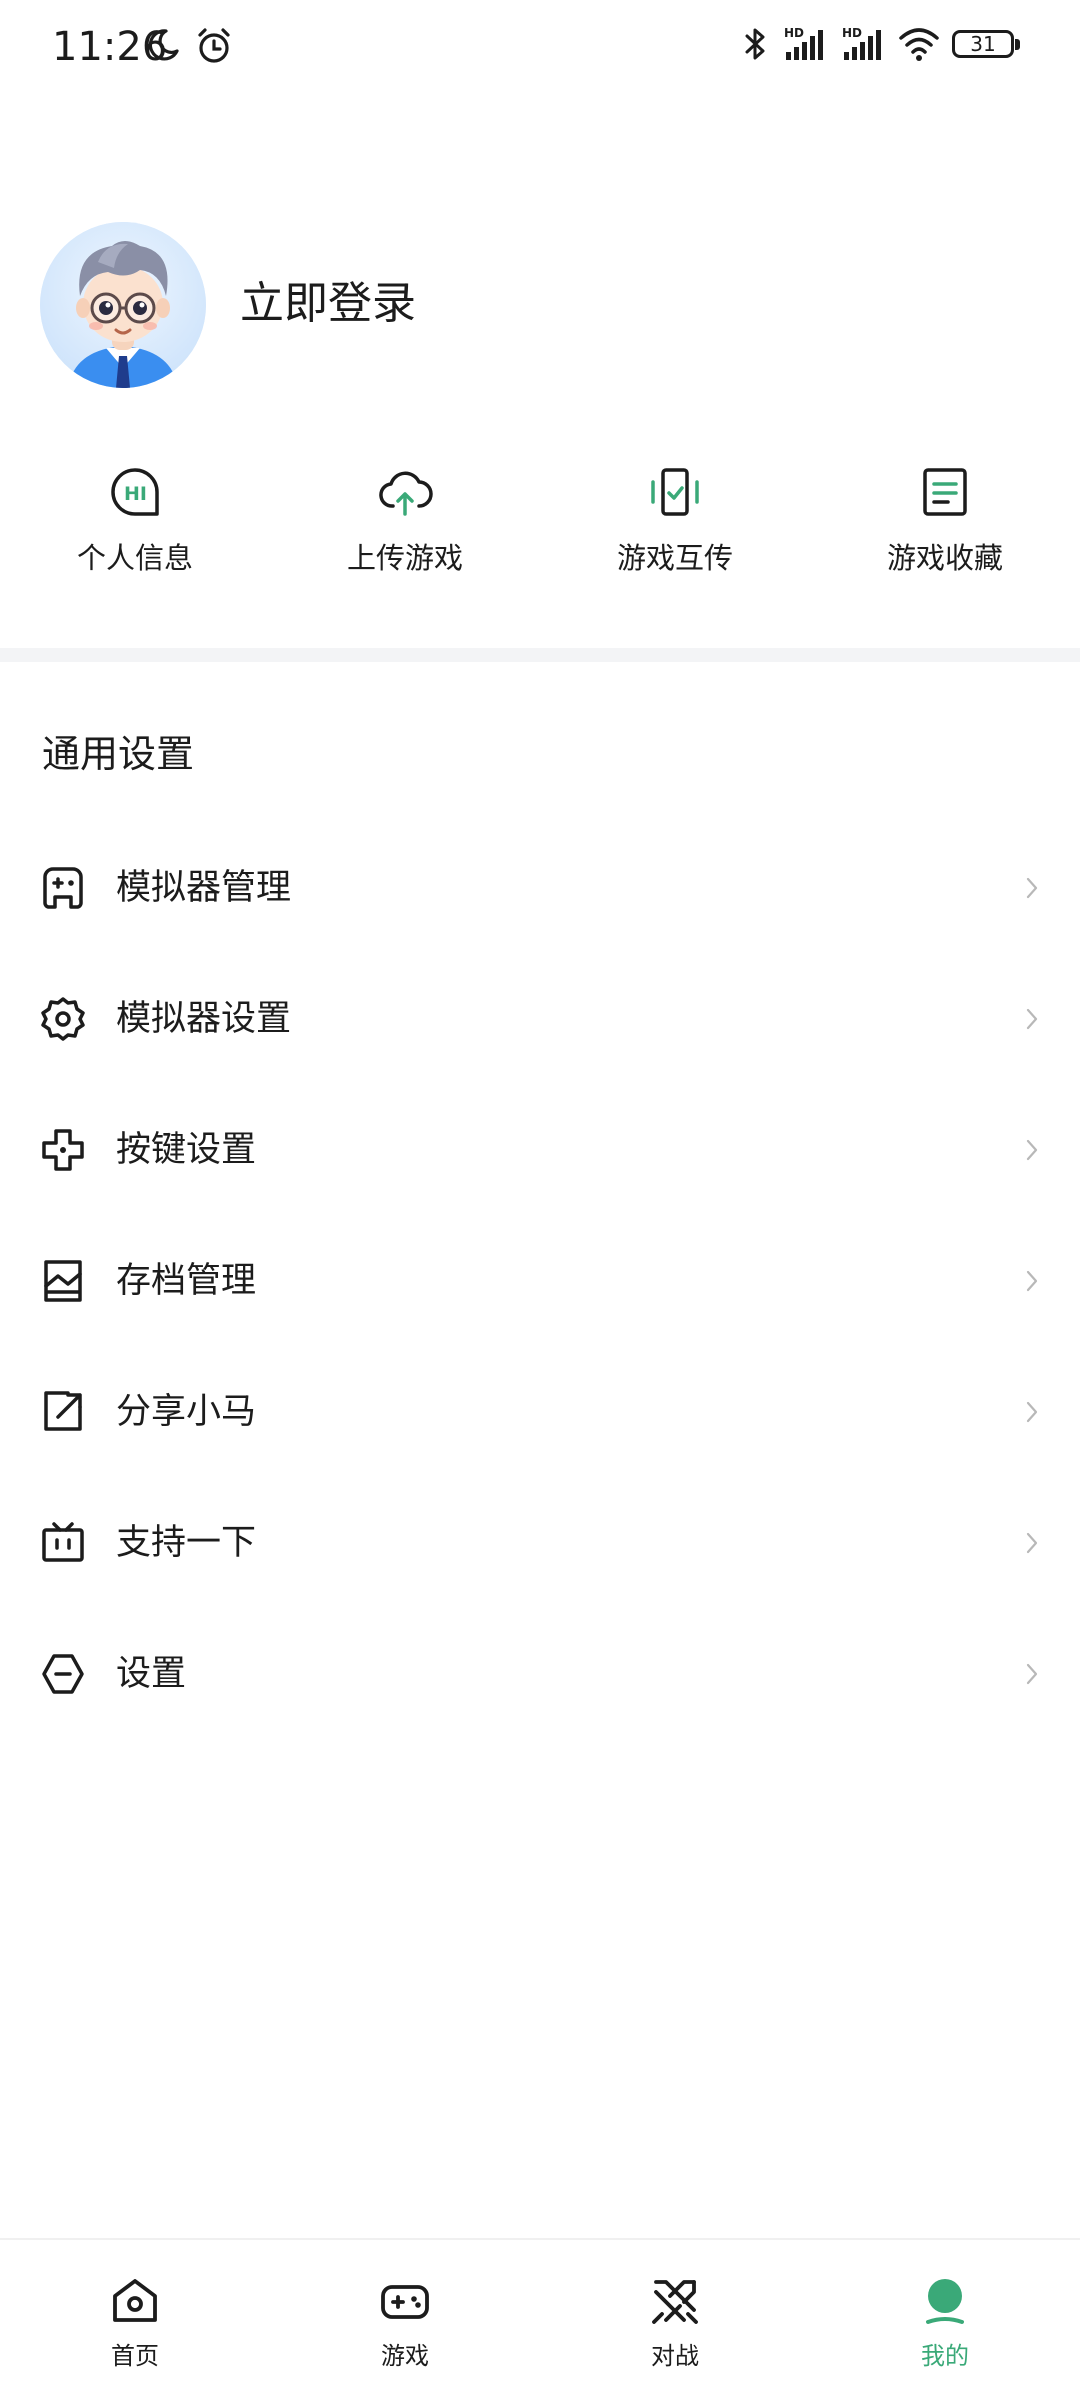 This screenshot has height=2402, width=1080. I want to click on dpad-icon, so click(63, 1149).